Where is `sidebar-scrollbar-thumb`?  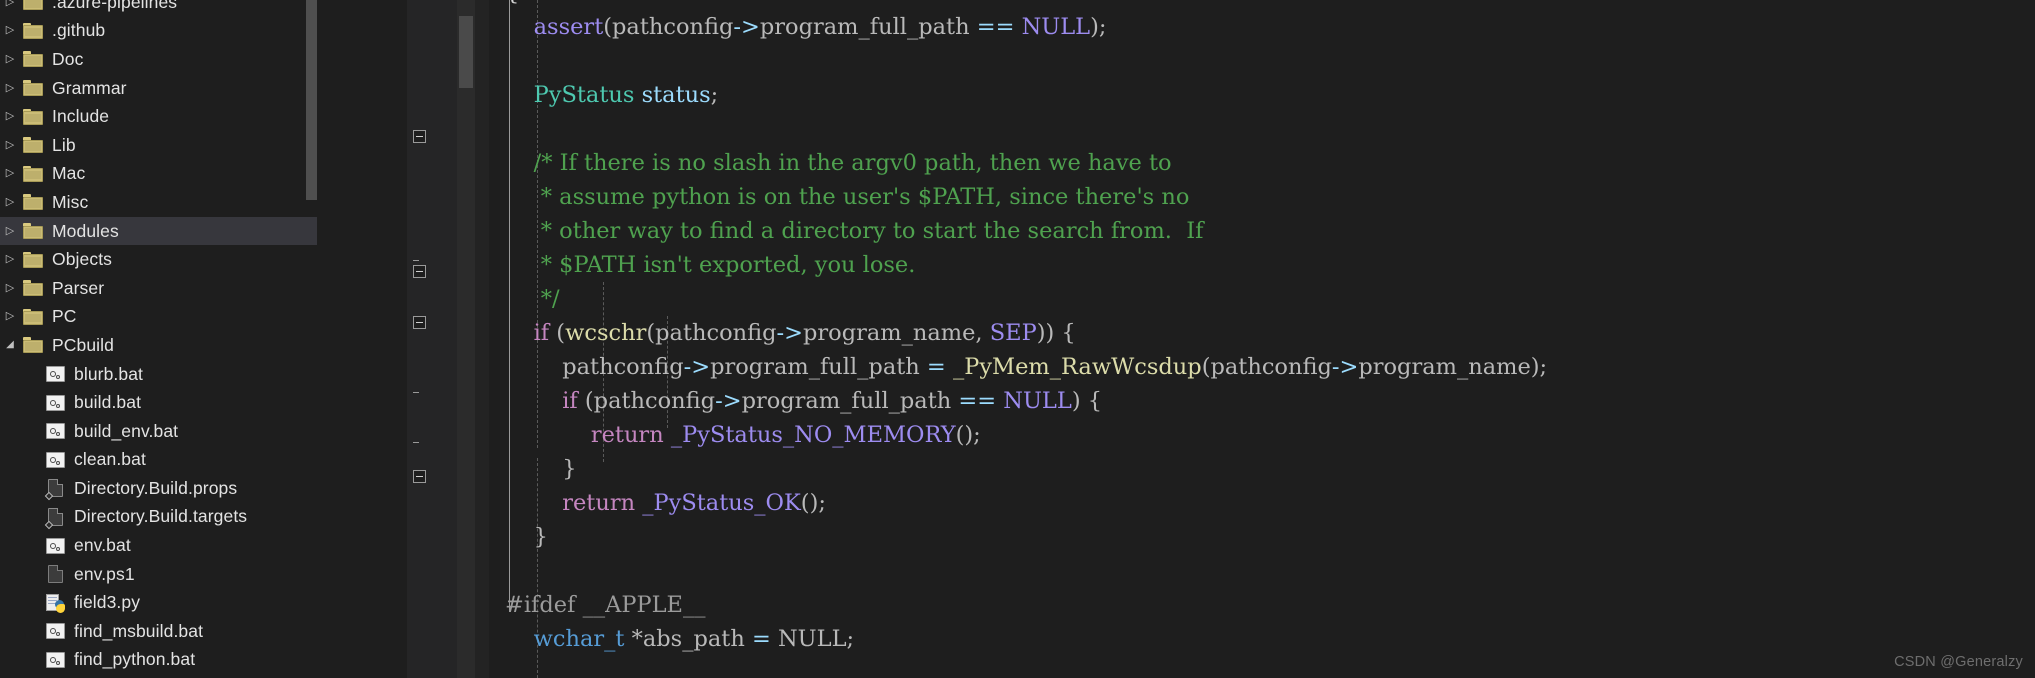
sidebar-scrollbar-thumb is located at coordinates (311, 100).